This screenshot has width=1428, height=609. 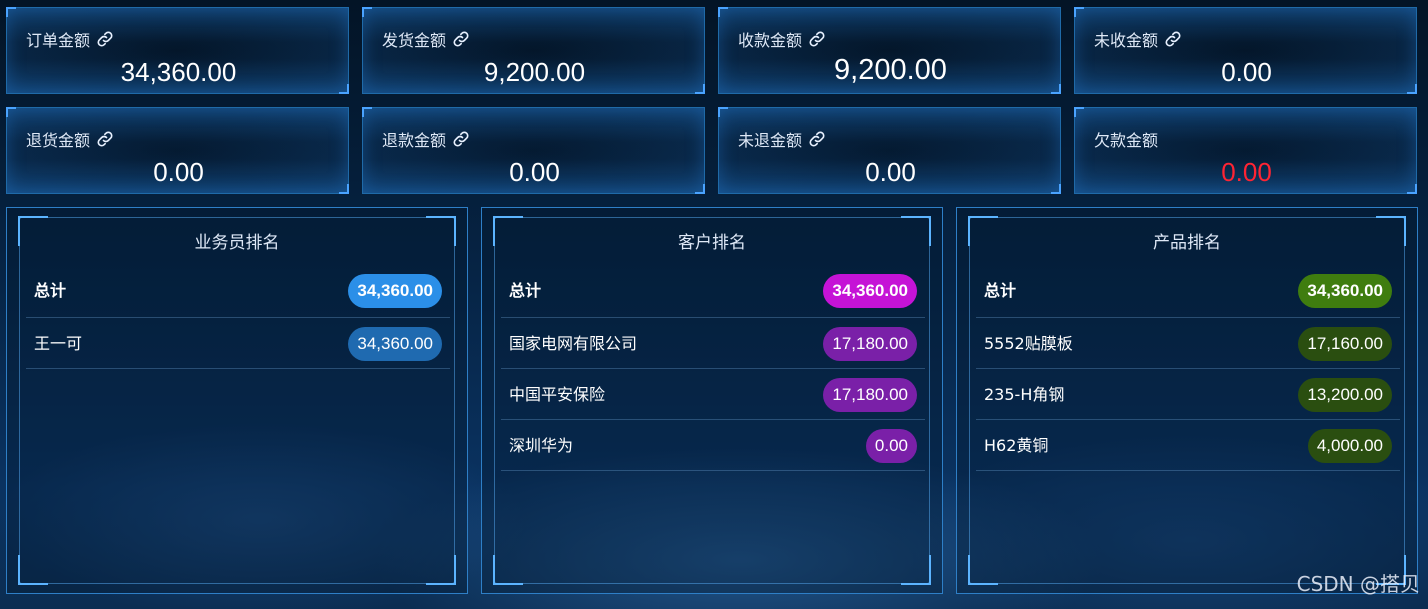 What do you see at coordinates (238, 343) in the screenshot?
I see `rank-row: 王一可 34,360.00` at bounding box center [238, 343].